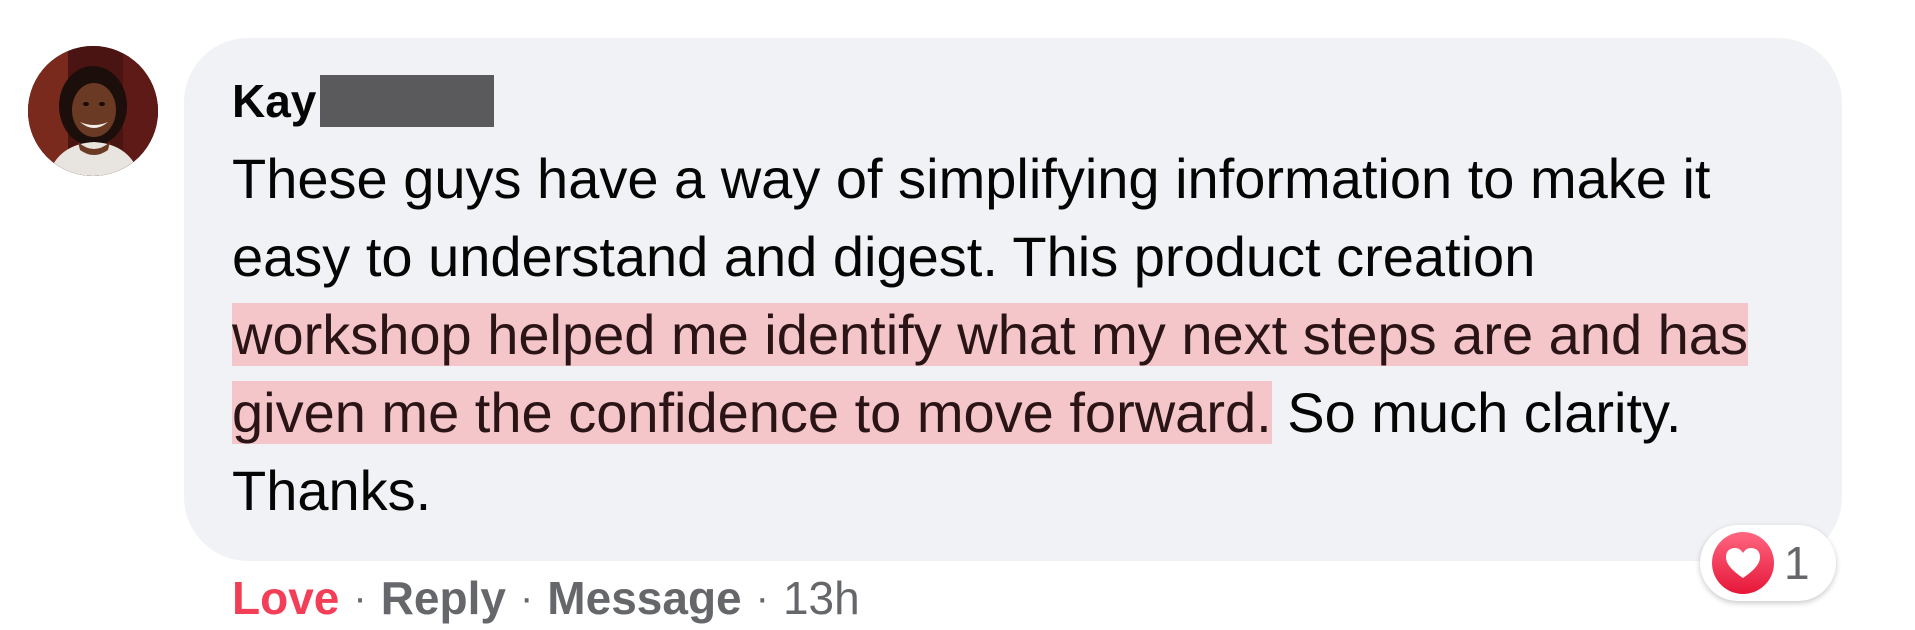 The width and height of the screenshot is (1915, 630). I want to click on author-row: Kay, so click(1037, 101).